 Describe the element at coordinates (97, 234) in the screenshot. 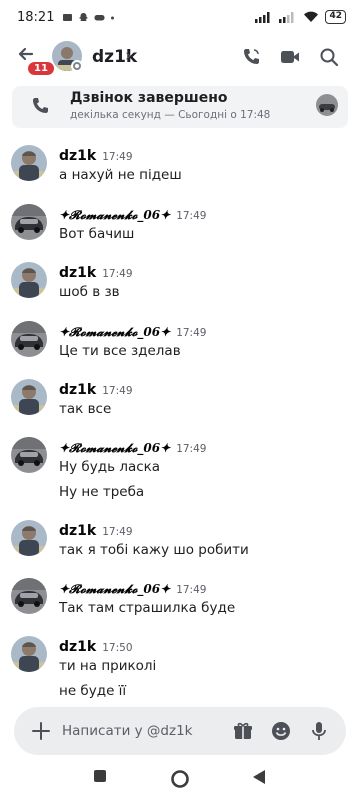

I see `message-text: Вот бачиш` at that location.